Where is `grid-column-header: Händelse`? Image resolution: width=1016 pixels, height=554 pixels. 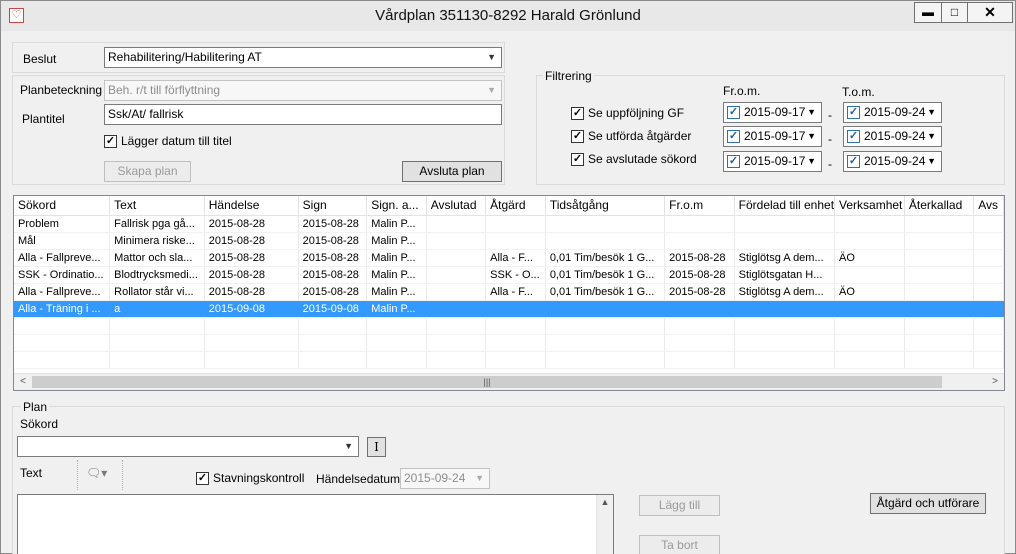
grid-column-header: Händelse is located at coordinates (251, 206).